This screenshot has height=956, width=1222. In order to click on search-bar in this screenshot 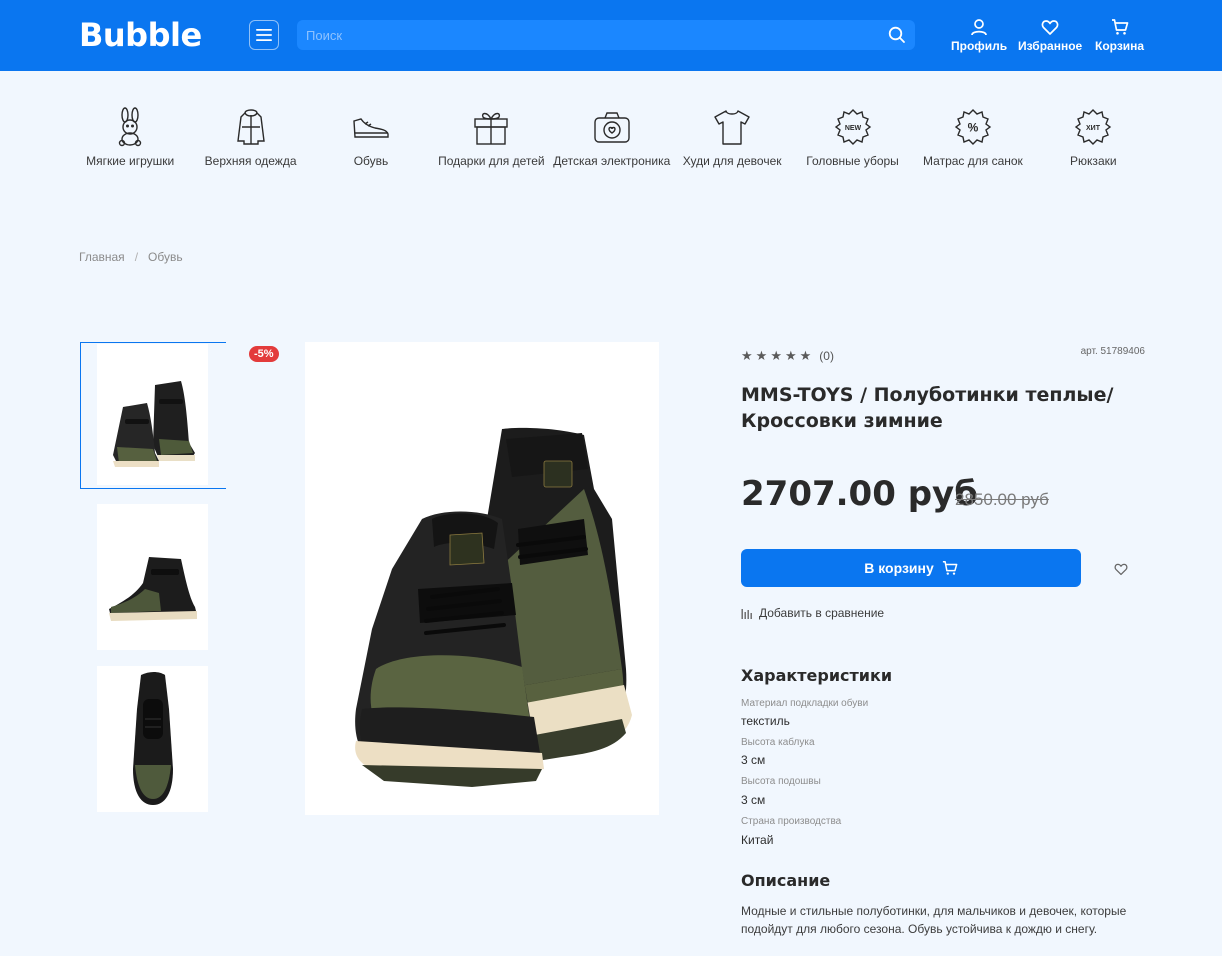, I will do `click(606, 35)`.